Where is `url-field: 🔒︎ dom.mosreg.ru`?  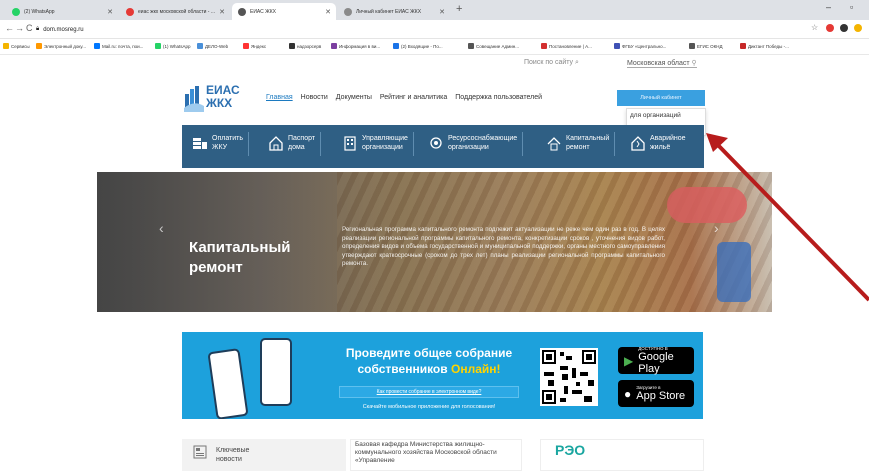 url-field: 🔒︎ dom.mosreg.ru is located at coordinates (60, 29).